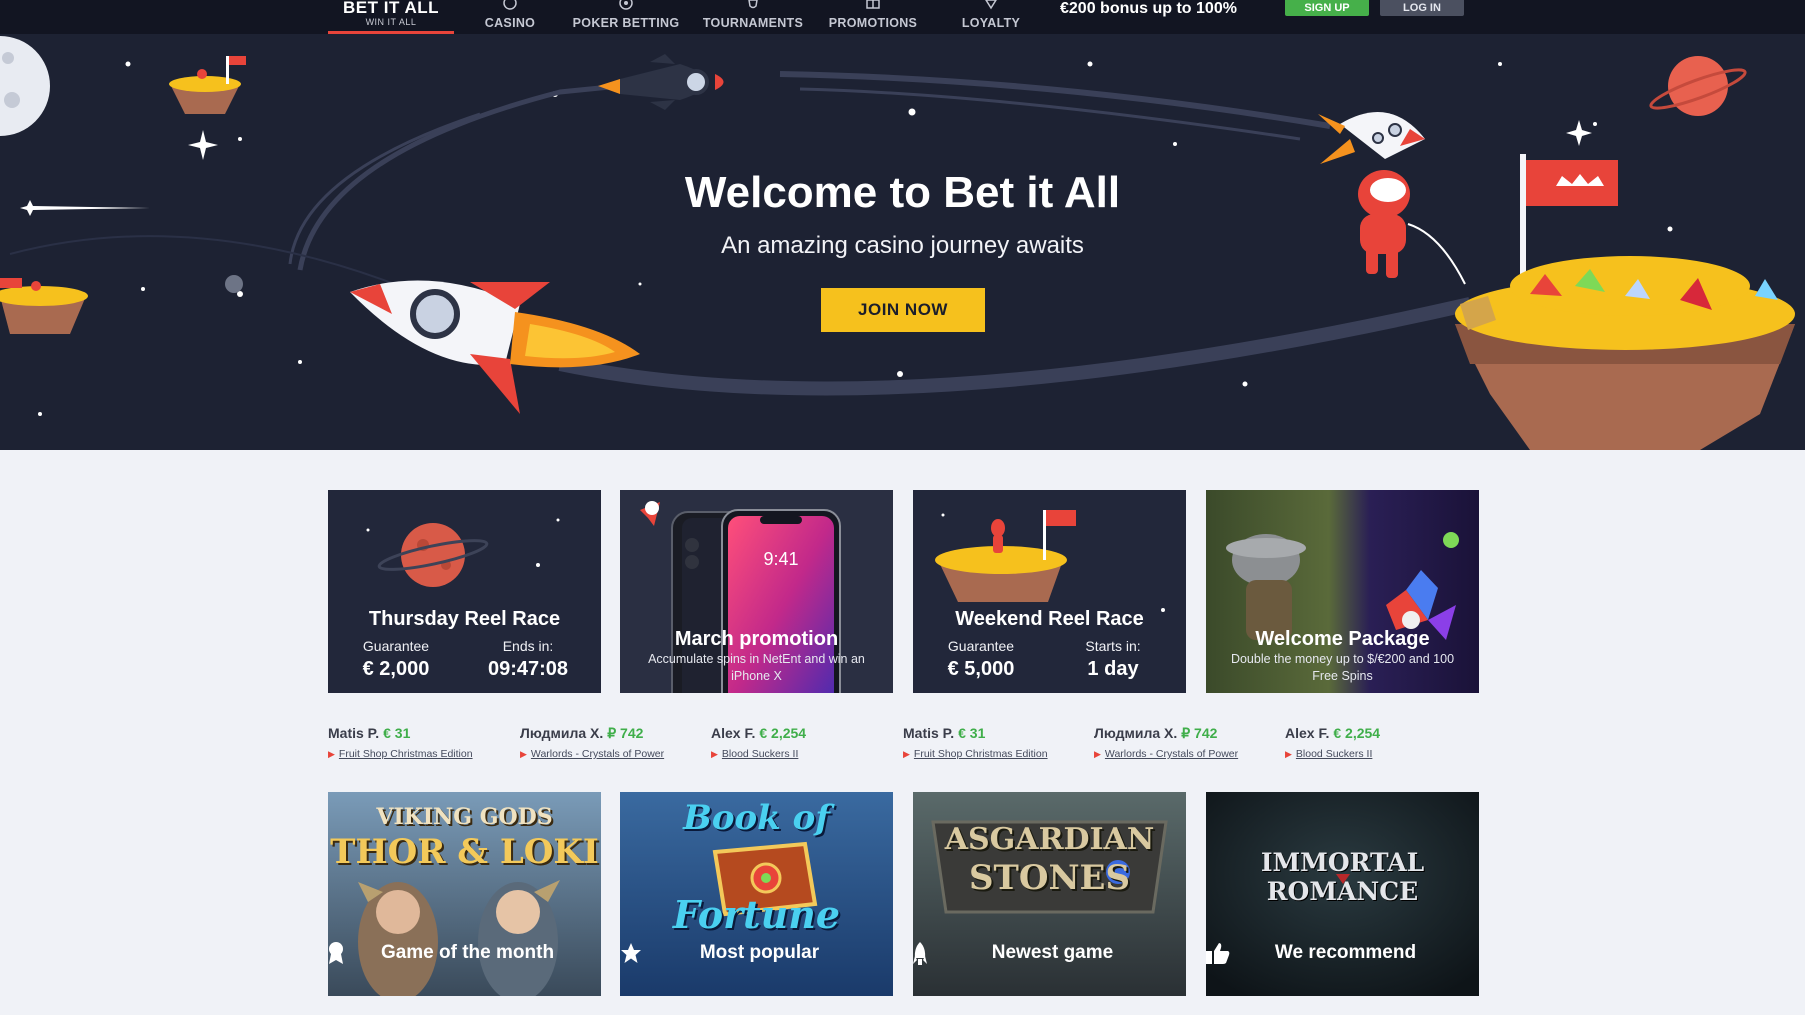  Describe the element at coordinates (396, 669) in the screenshot. I see `guarantee-value: € 2,000` at that location.